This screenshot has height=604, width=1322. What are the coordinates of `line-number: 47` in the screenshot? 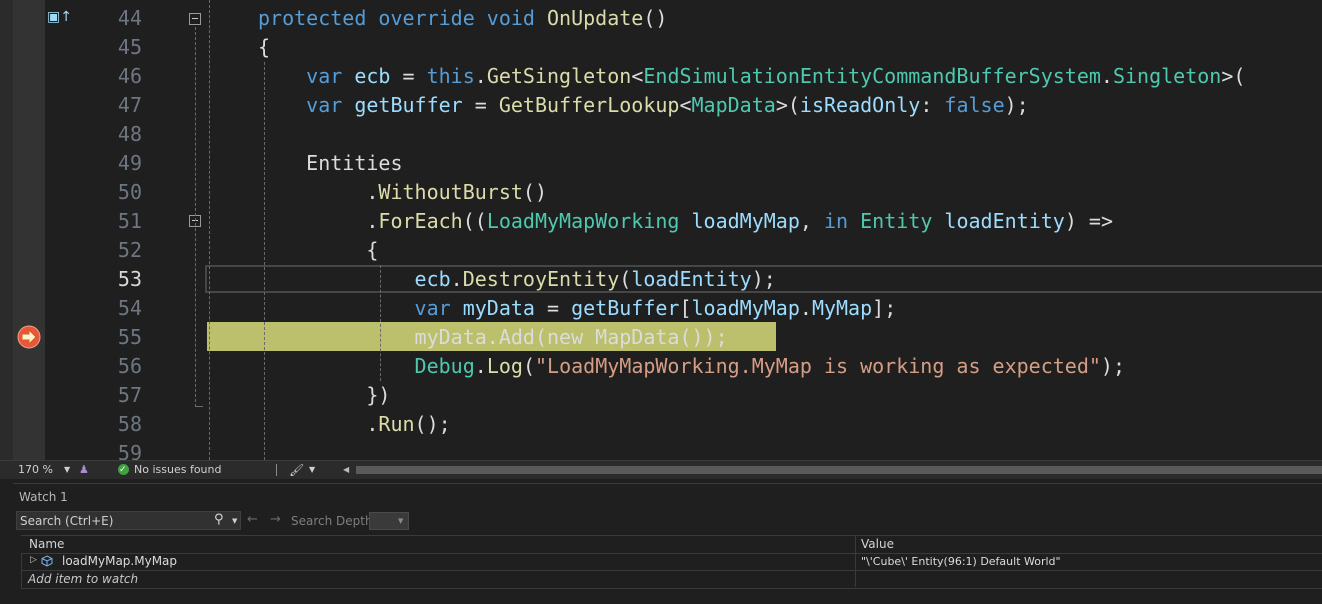 It's located at (129, 105).